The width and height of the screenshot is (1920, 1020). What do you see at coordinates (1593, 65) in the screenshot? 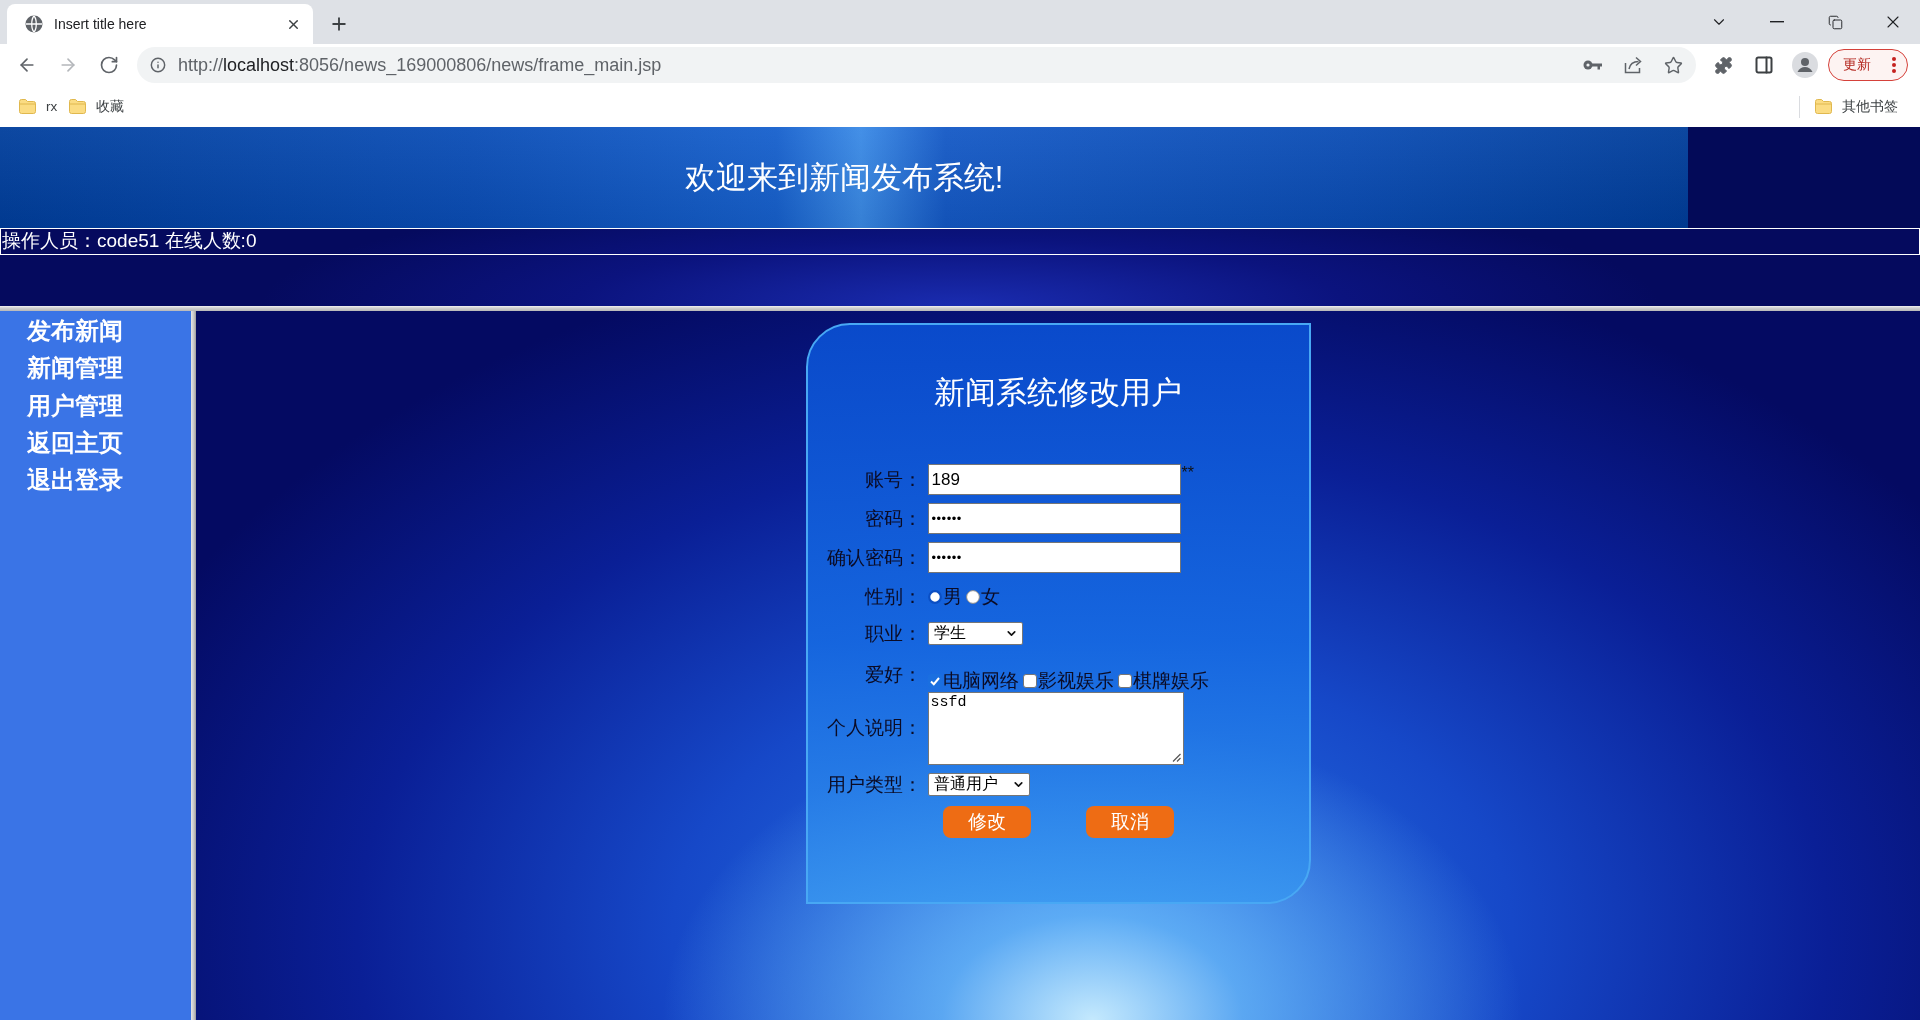
I see `key-icon` at bounding box center [1593, 65].